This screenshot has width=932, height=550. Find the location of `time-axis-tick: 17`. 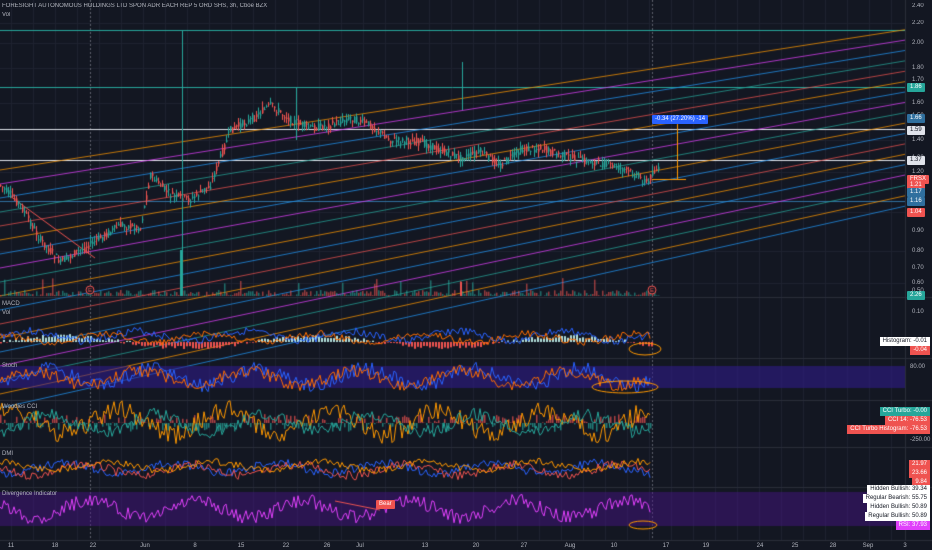

time-axis-tick: 17 is located at coordinates (666, 546).